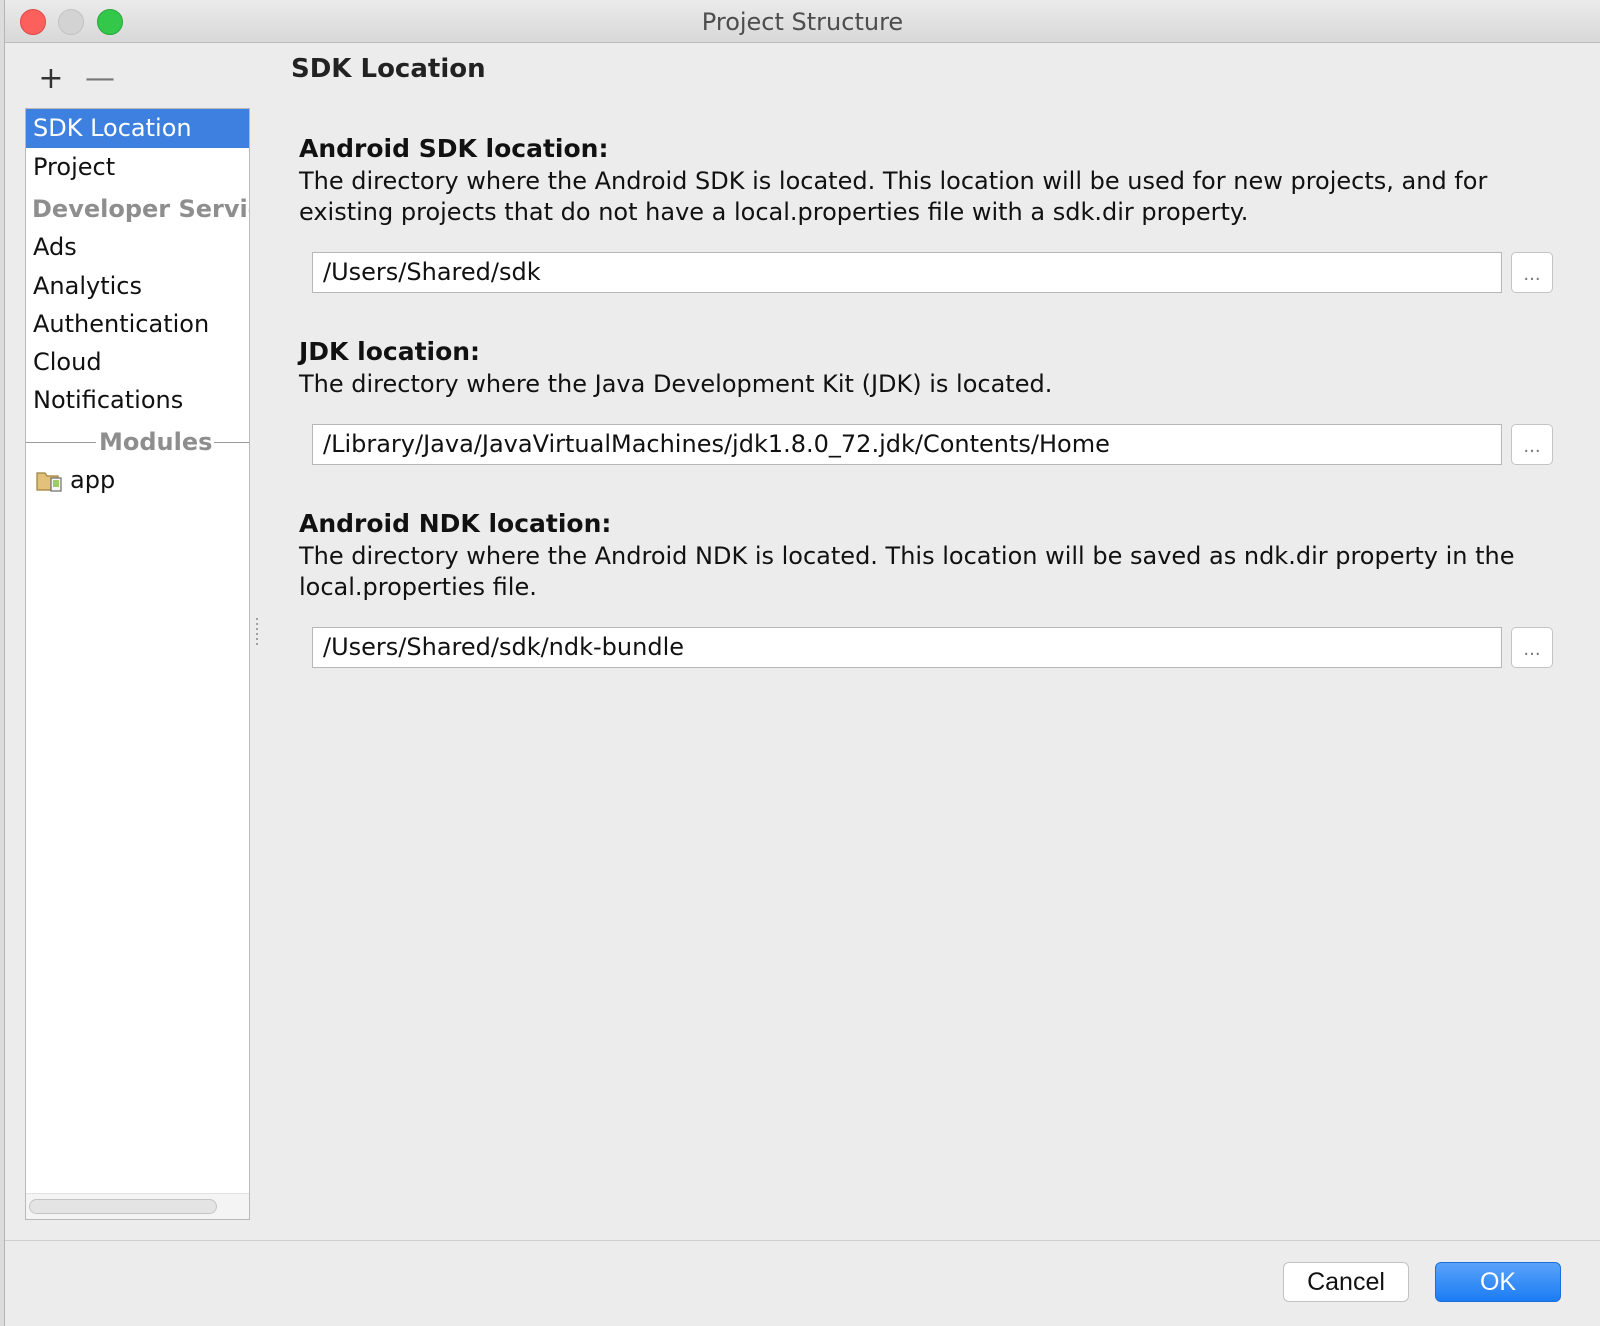  I want to click on module-folder-icon, so click(49, 482).